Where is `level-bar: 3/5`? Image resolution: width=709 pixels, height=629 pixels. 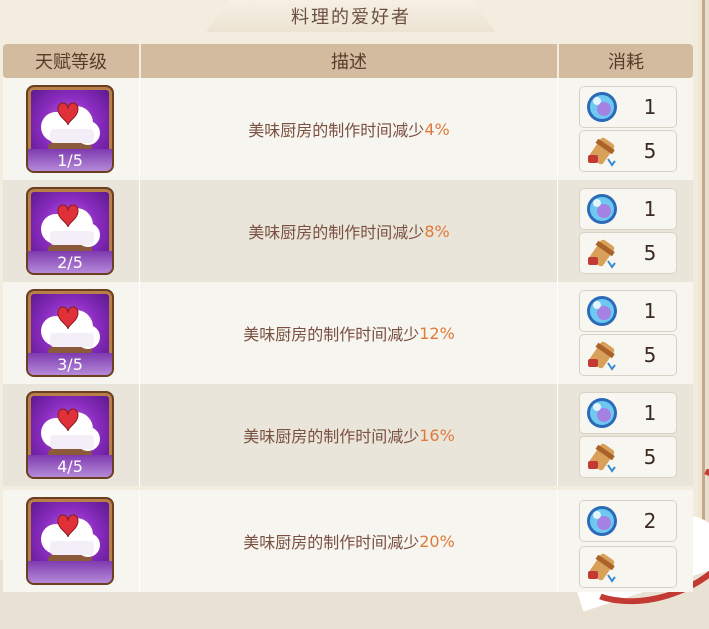 level-bar: 3/5 is located at coordinates (70, 364).